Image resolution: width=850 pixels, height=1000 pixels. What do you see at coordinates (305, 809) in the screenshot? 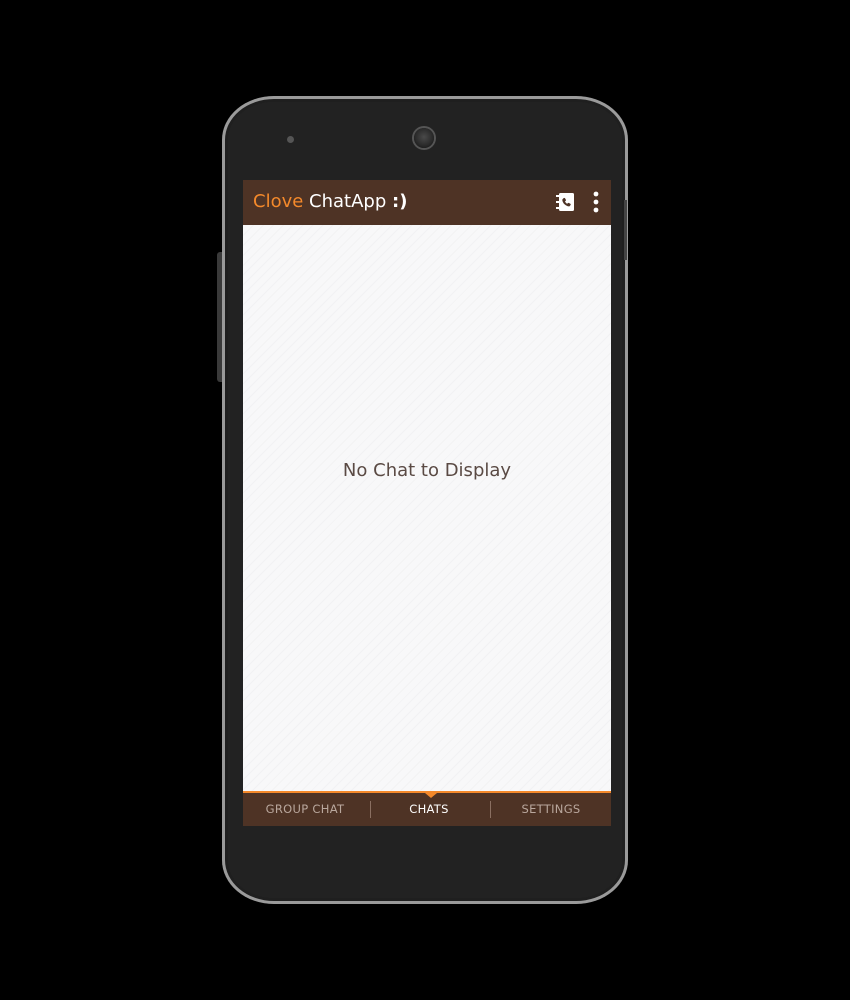
I see `tab-group-chat: GROUP CHAT` at bounding box center [305, 809].